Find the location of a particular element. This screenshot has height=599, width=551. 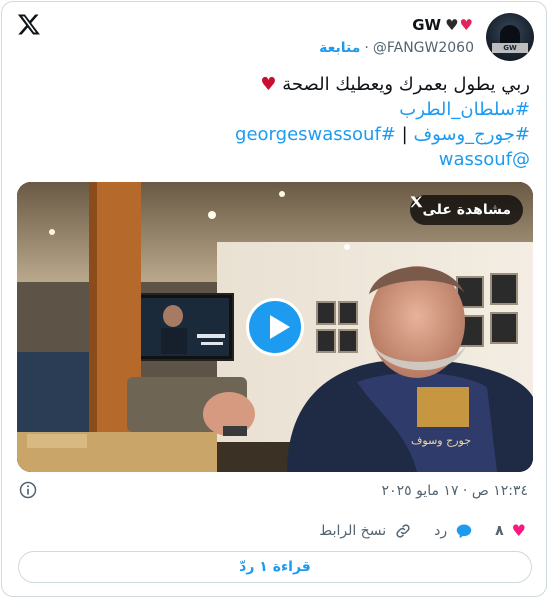

watch-on-x-button: مشاهدة على is located at coordinates (466, 210).